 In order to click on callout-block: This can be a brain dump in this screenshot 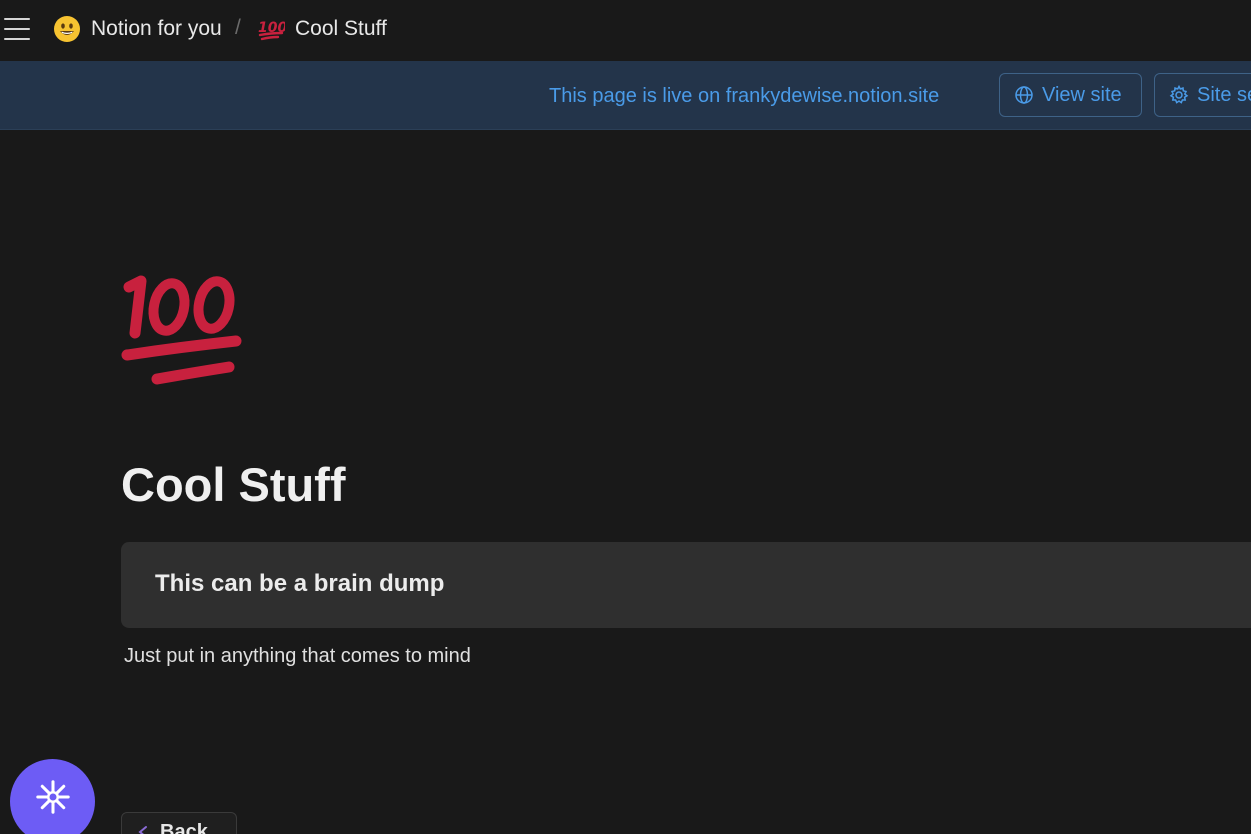, I will do `click(686, 585)`.